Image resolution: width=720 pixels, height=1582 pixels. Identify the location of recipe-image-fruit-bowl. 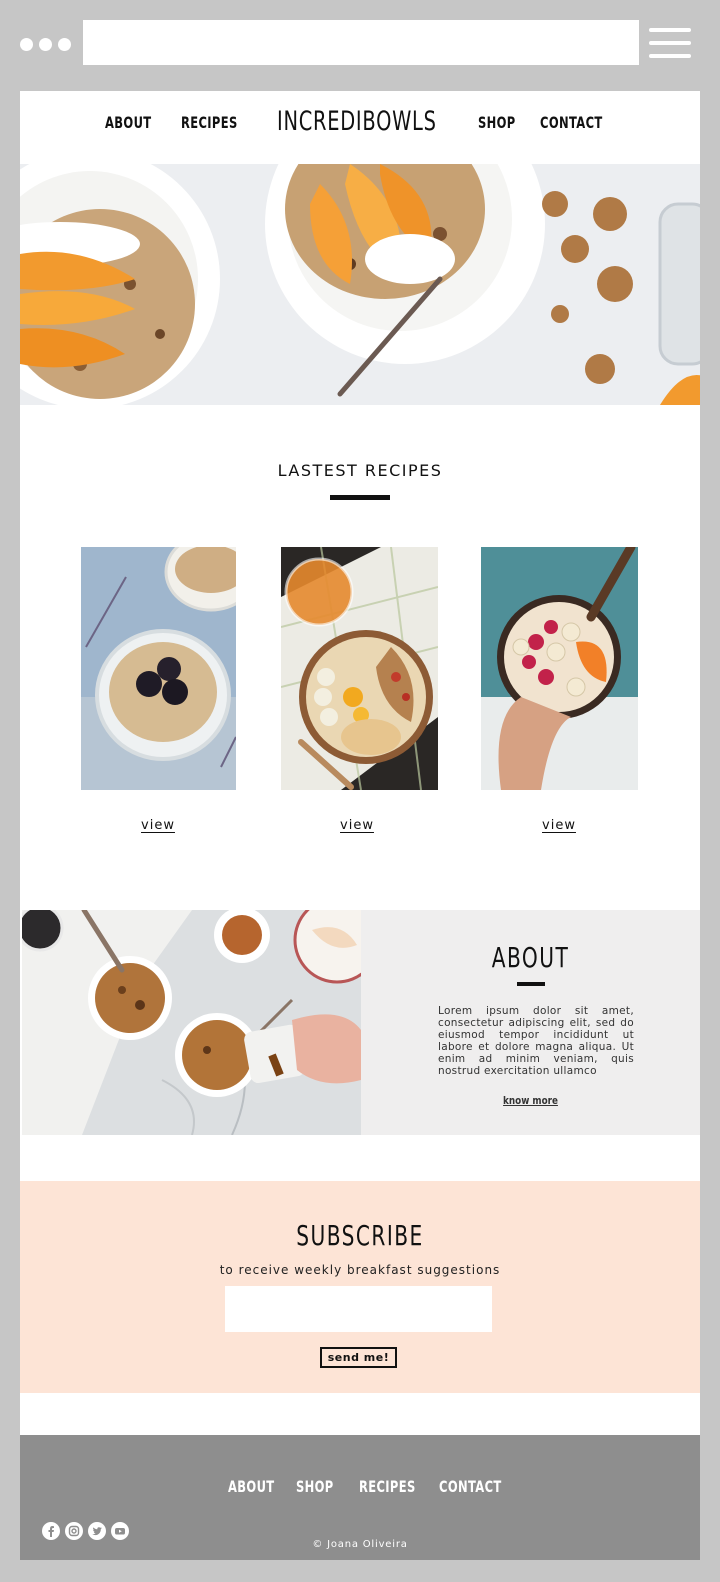
(559, 668).